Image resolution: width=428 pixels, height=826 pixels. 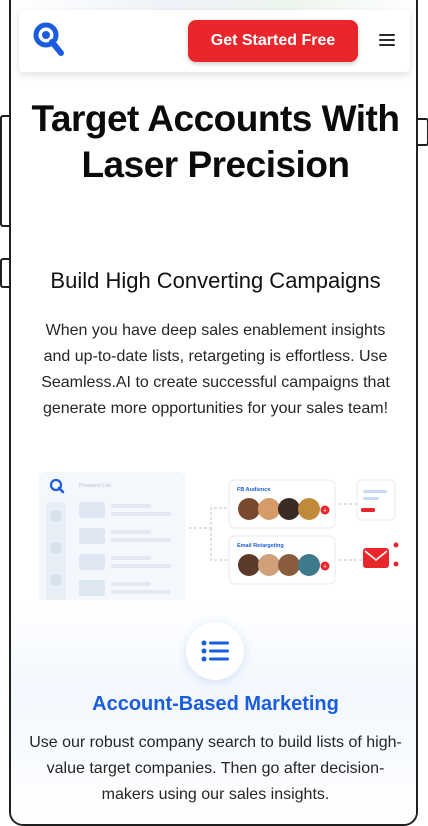 I want to click on hamburger-menu-icon, so click(x=387, y=41).